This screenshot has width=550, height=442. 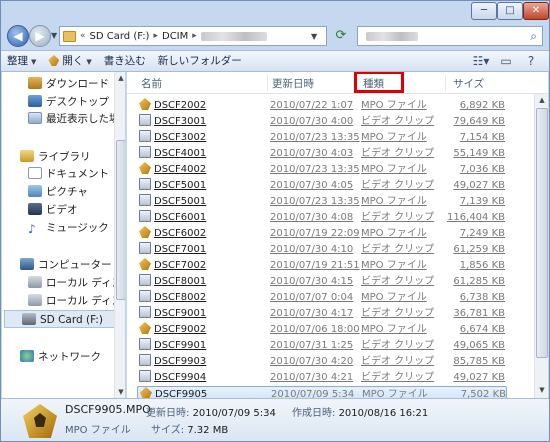 I want to click on nav-item-downloads: ダウンロード, so click(x=68, y=84).